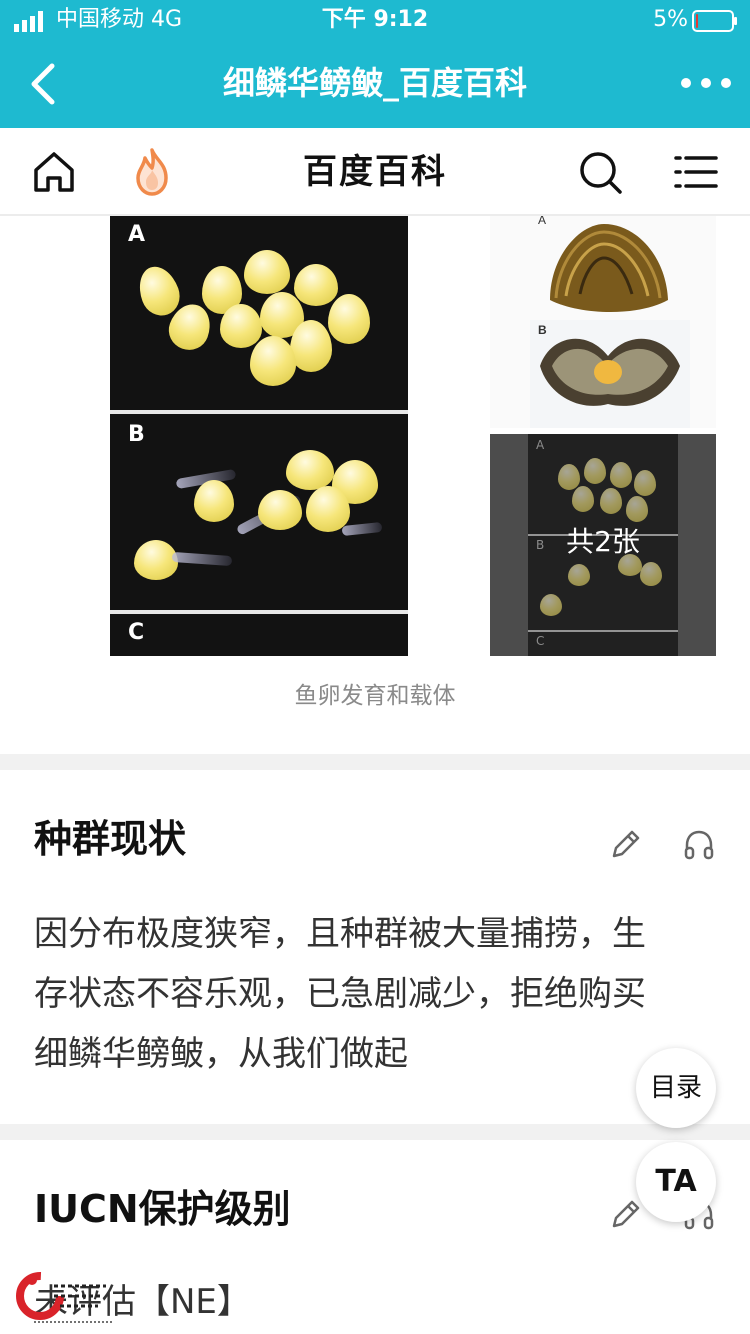  I want to click on thumbnail-column: A B A B C 共2张, so click(600, 436).